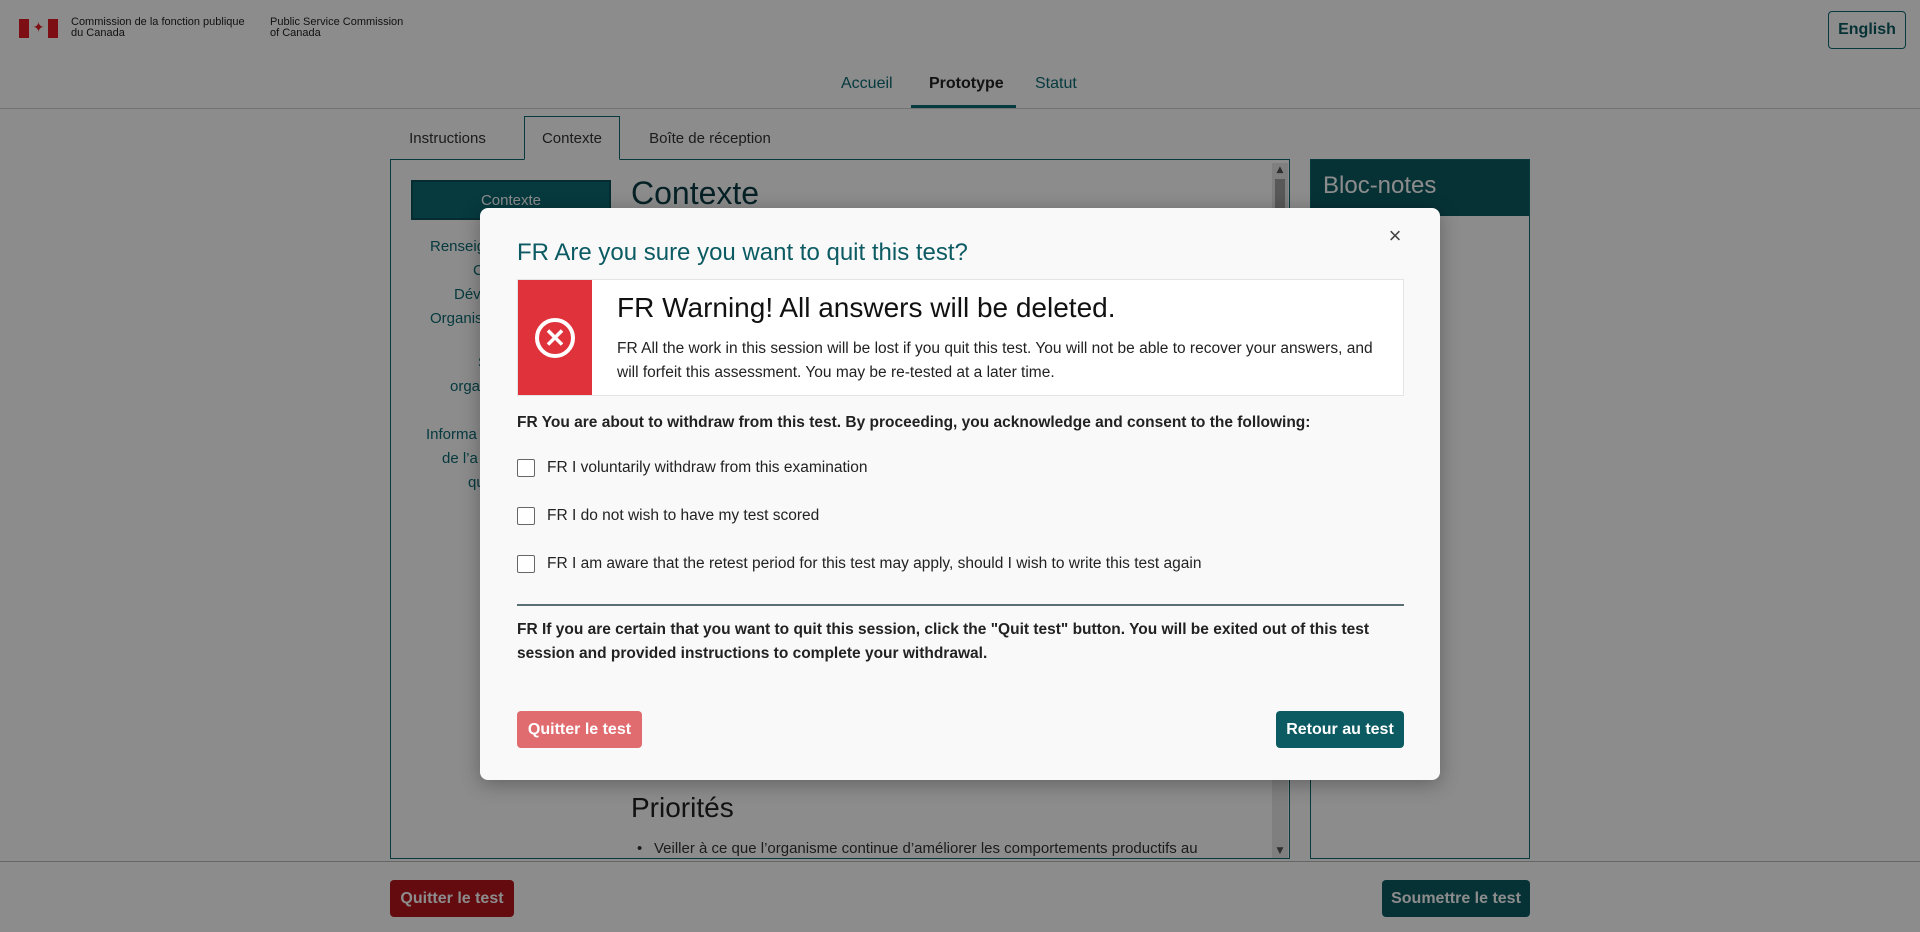 The image size is (1920, 932). Describe the element at coordinates (526, 468) in the screenshot. I see `consent-checkbox-withdraw` at that location.